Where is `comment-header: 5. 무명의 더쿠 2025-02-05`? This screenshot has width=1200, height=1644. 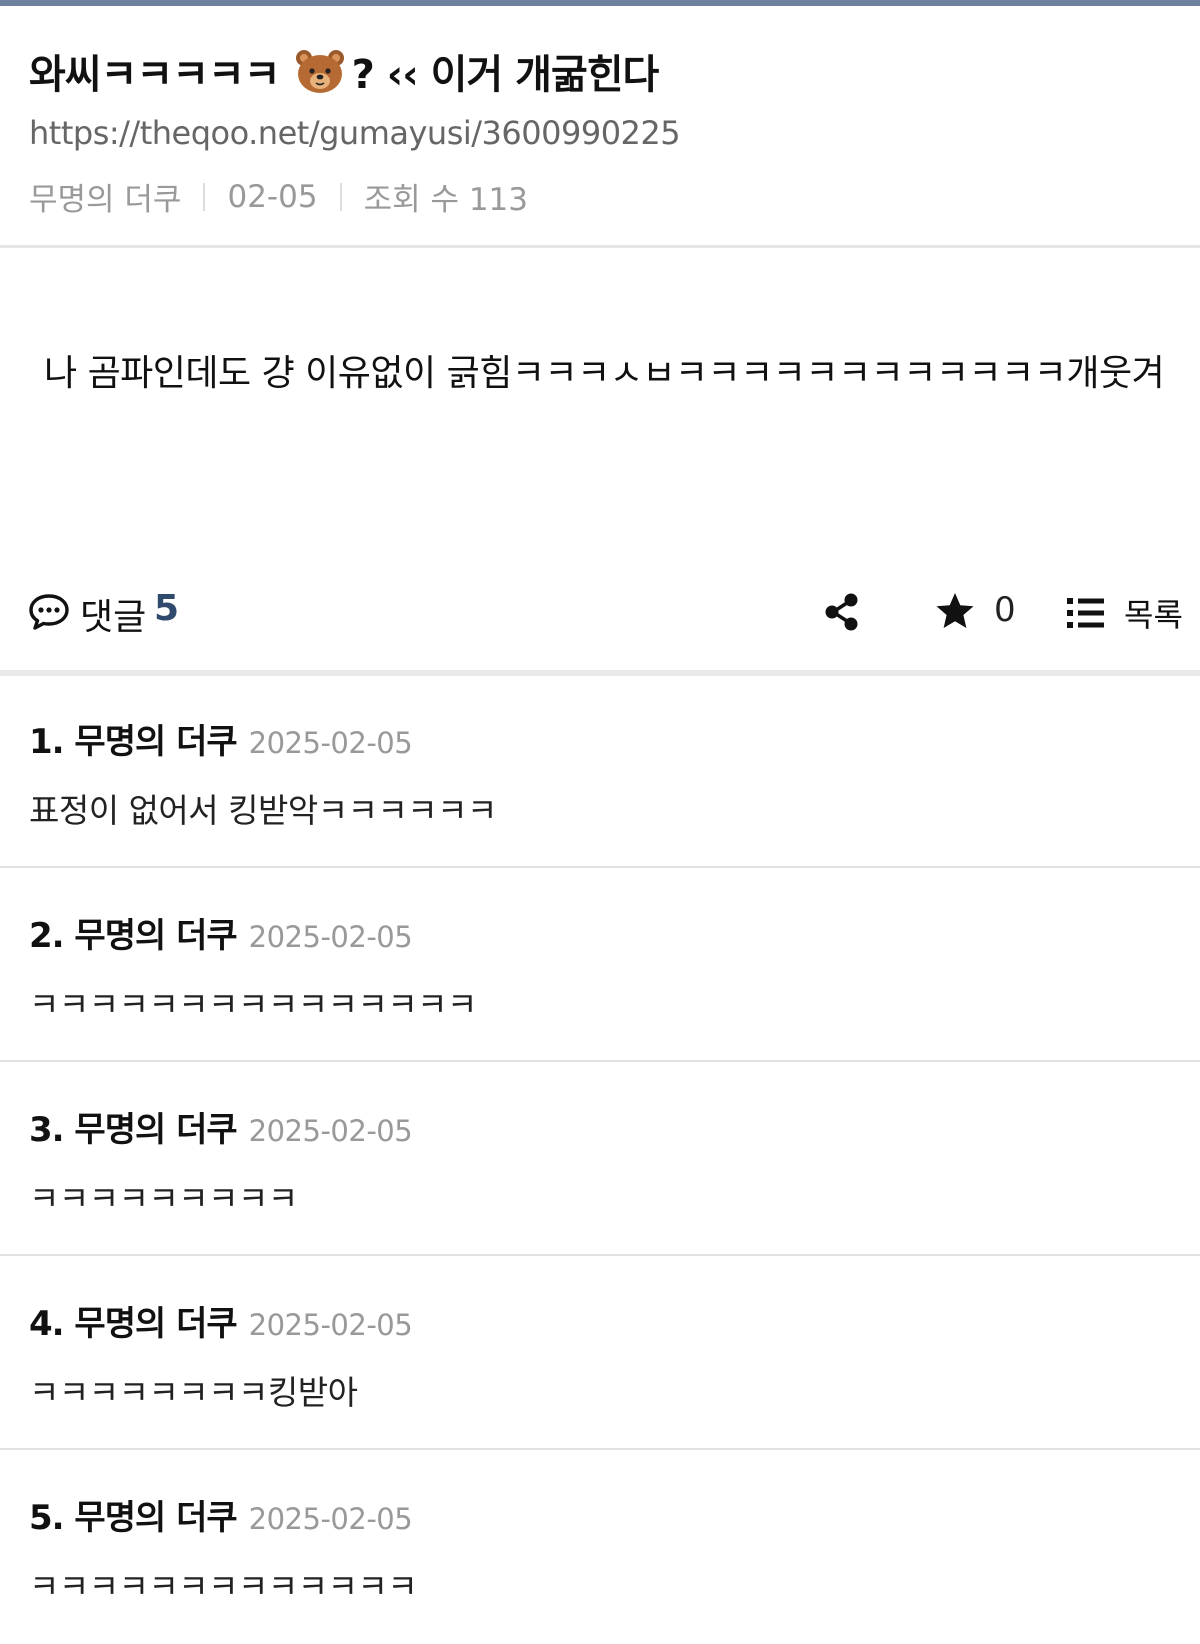 comment-header: 5. 무명의 더쿠 2025-02-05 is located at coordinates (221, 1514).